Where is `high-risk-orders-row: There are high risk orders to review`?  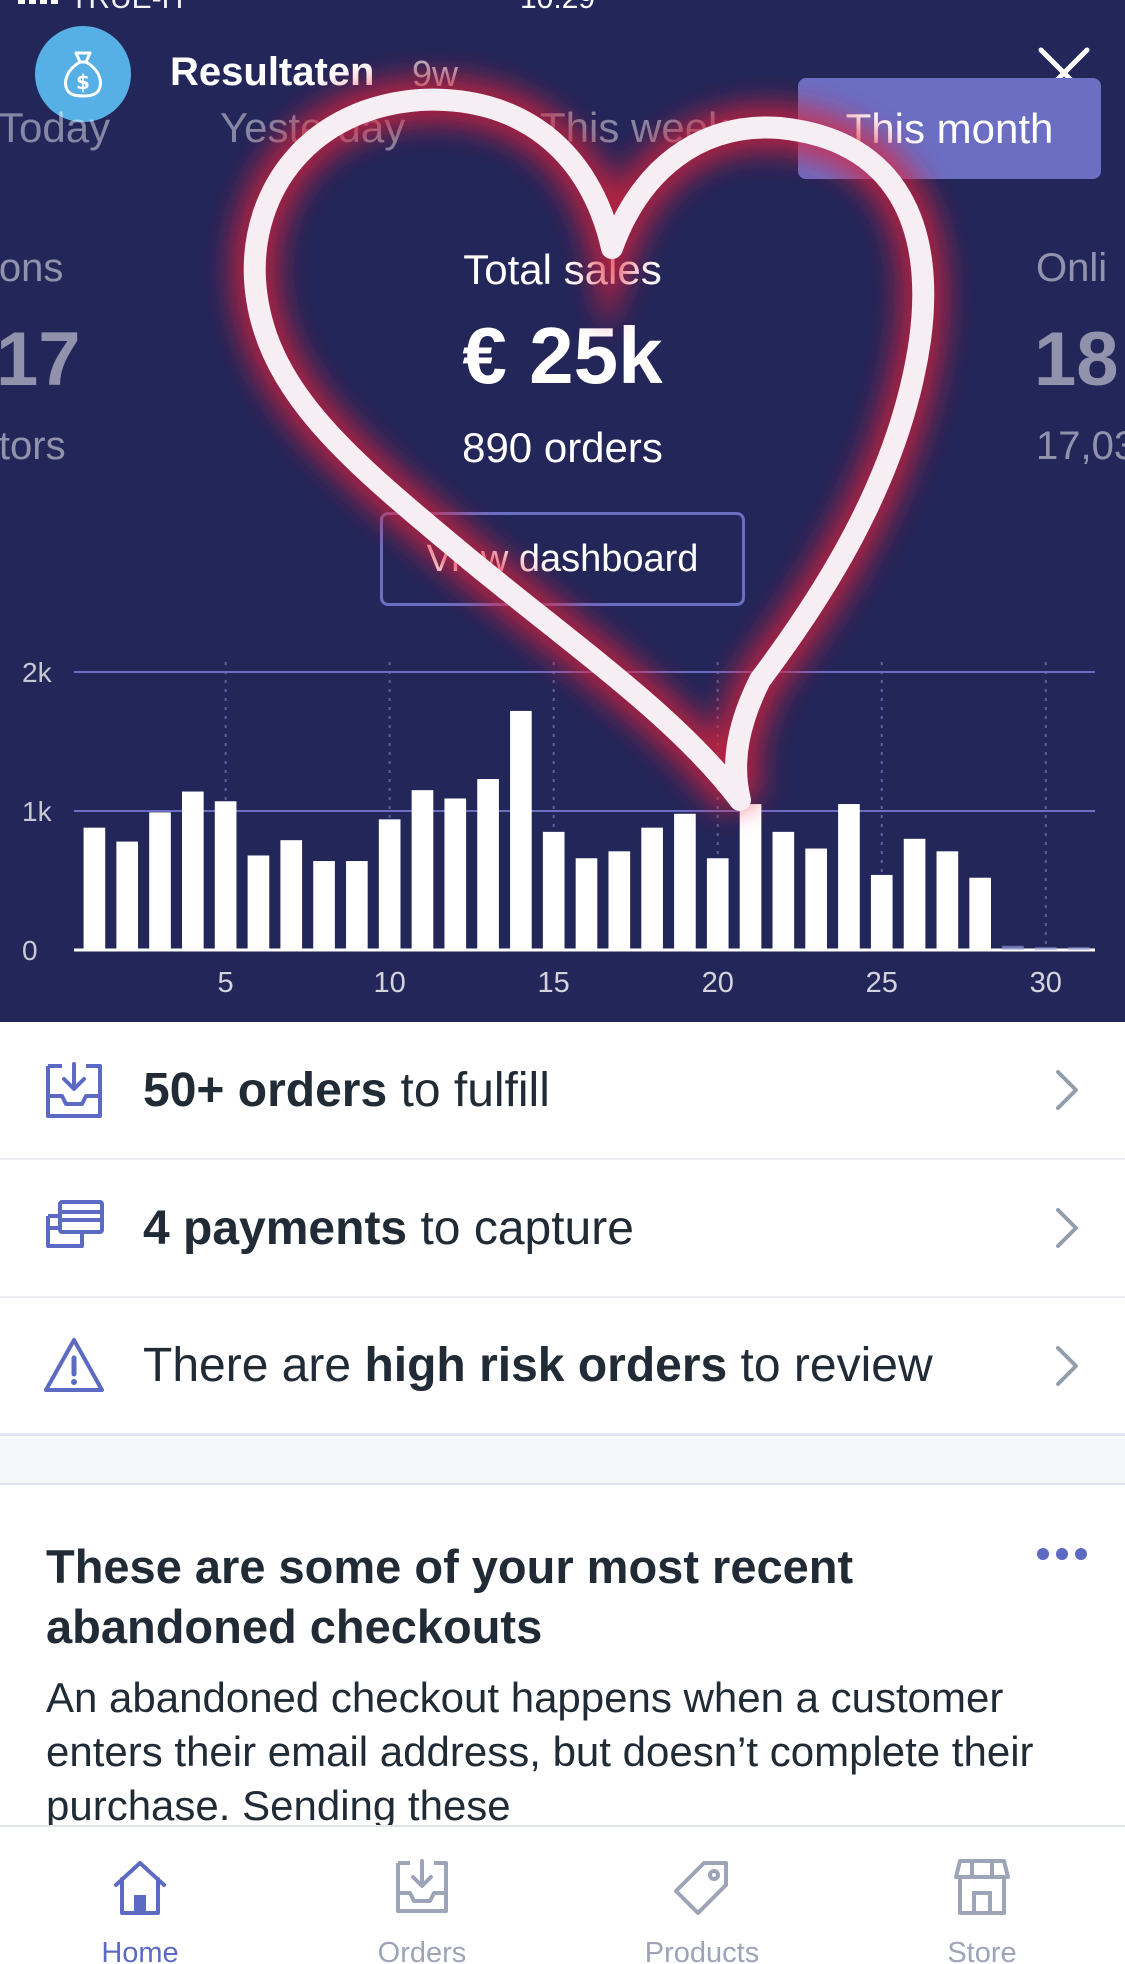 high-risk-orders-row: There are high risk orders to review is located at coordinates (562, 1367).